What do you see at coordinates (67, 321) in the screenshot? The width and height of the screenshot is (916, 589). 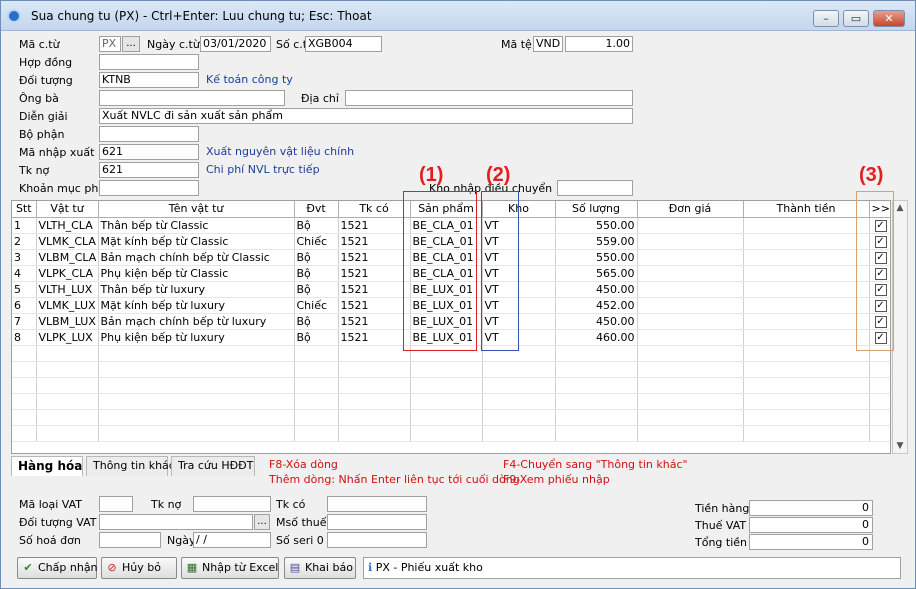 I see `cell-vat-tu: VLBM_LUX` at bounding box center [67, 321].